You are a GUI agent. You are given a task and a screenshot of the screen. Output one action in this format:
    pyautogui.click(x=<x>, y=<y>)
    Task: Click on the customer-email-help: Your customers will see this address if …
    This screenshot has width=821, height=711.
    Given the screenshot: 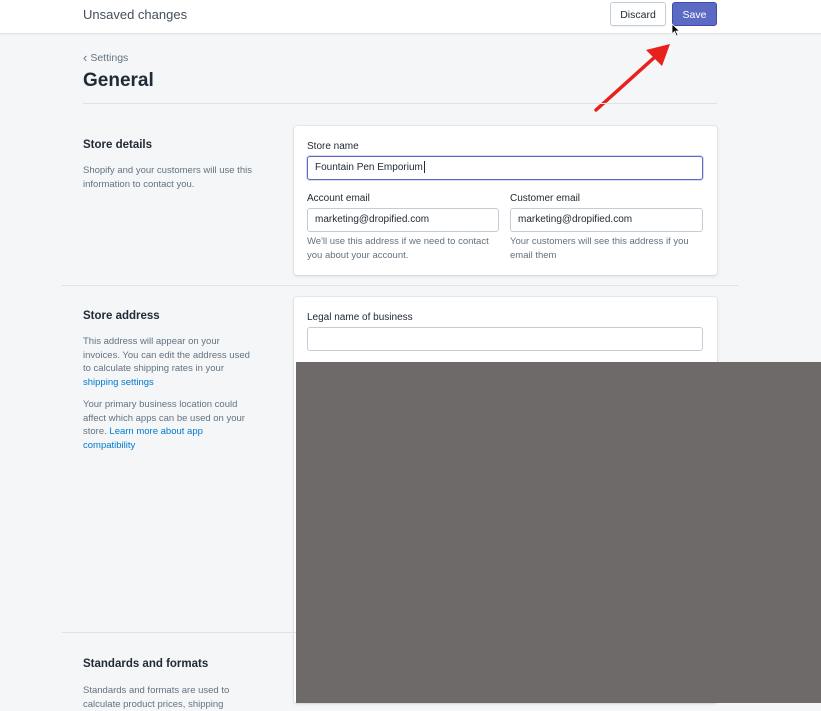 What is the action you would take?
    pyautogui.click(x=599, y=248)
    